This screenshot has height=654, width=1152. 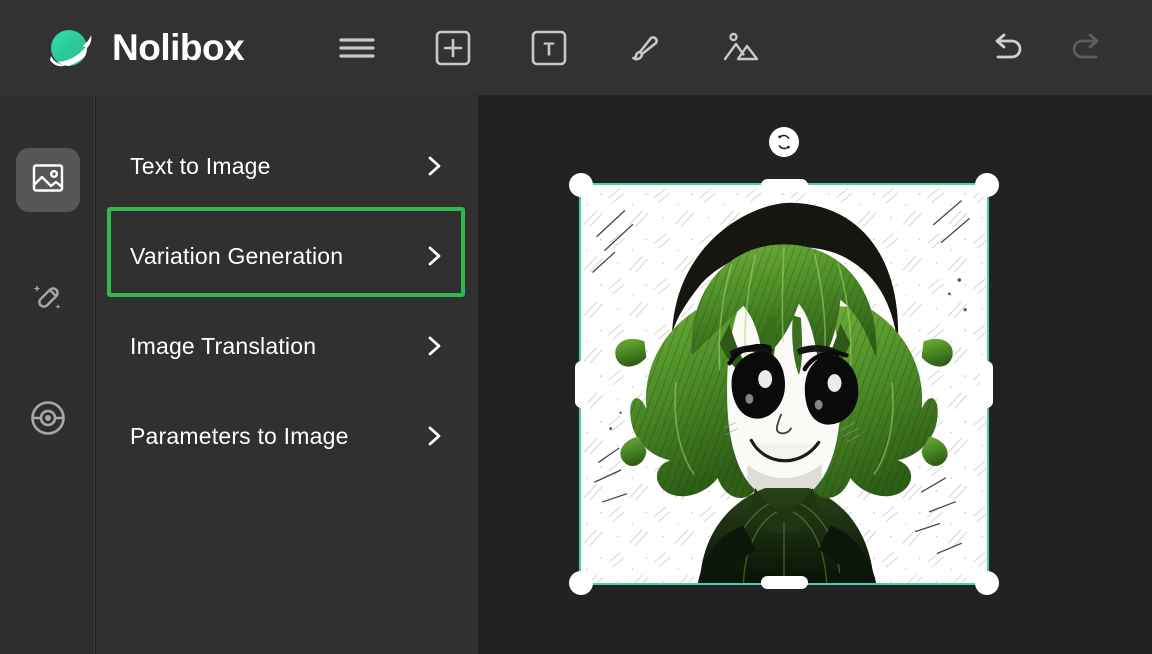 I want to click on resize-handle-bottom-right, so click(x=987, y=583).